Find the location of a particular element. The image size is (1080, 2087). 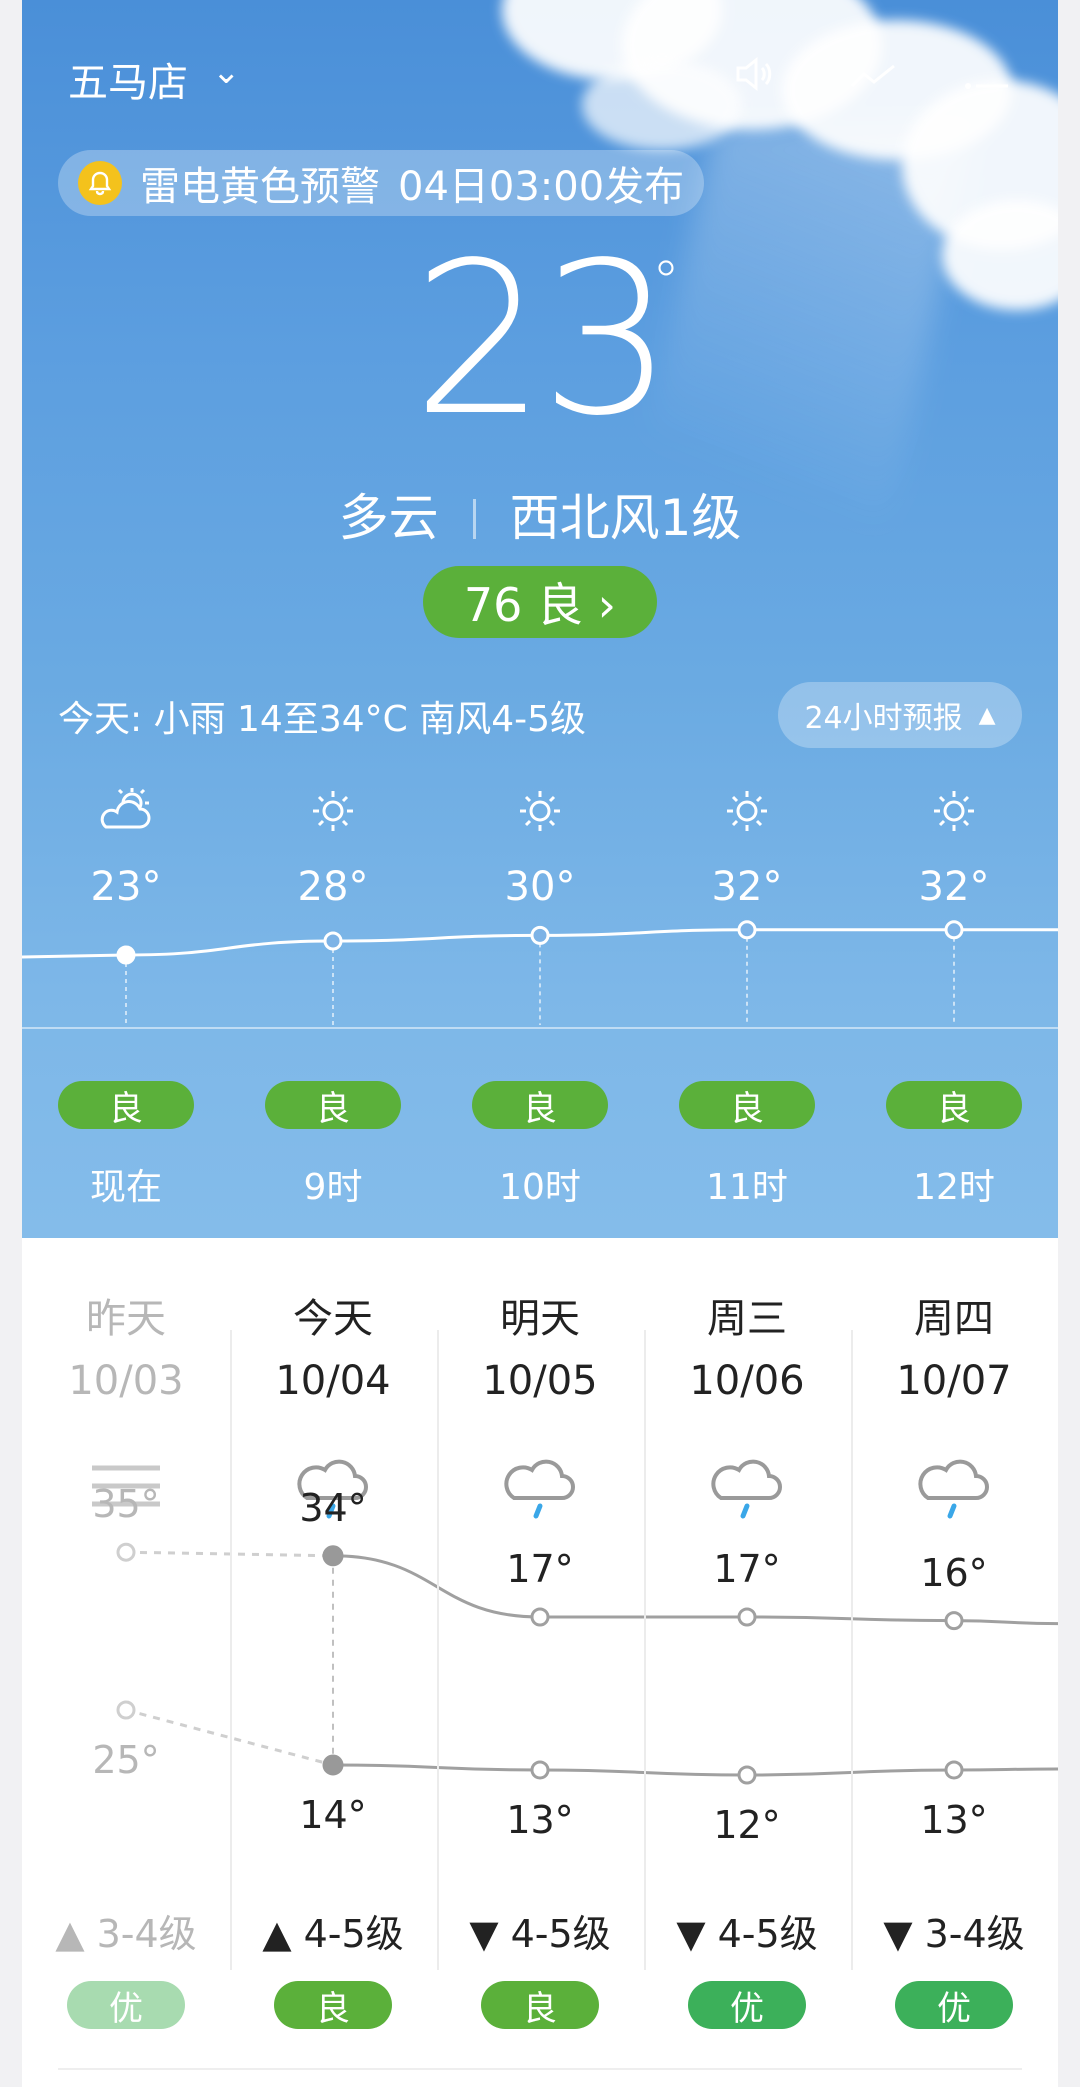

high-temp: 16° is located at coordinates (954, 1572).